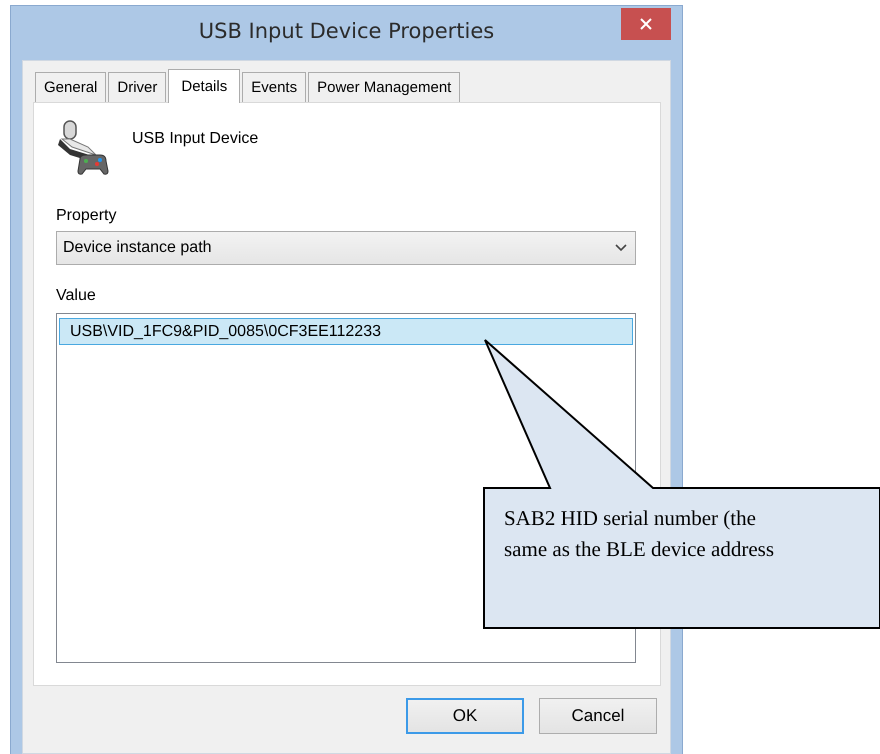 The image size is (880, 754). Describe the element at coordinates (86, 216) in the screenshot. I see `property-label: Property` at that location.